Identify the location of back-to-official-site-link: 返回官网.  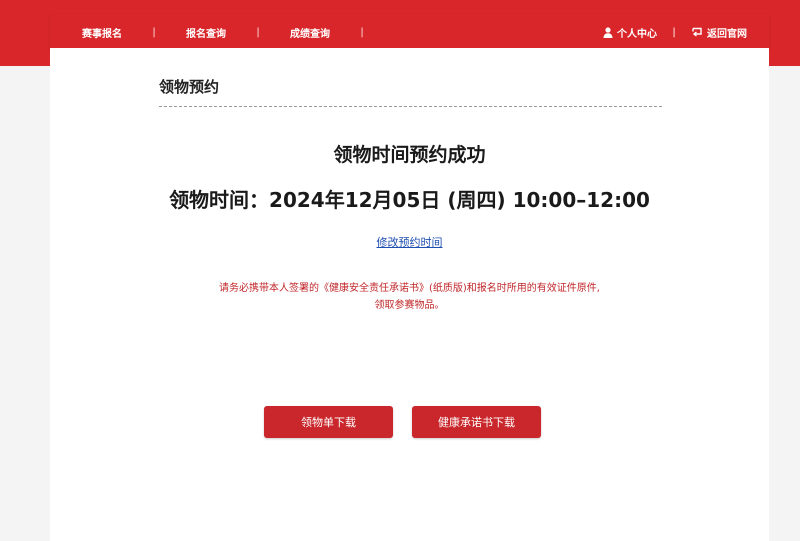
(719, 32).